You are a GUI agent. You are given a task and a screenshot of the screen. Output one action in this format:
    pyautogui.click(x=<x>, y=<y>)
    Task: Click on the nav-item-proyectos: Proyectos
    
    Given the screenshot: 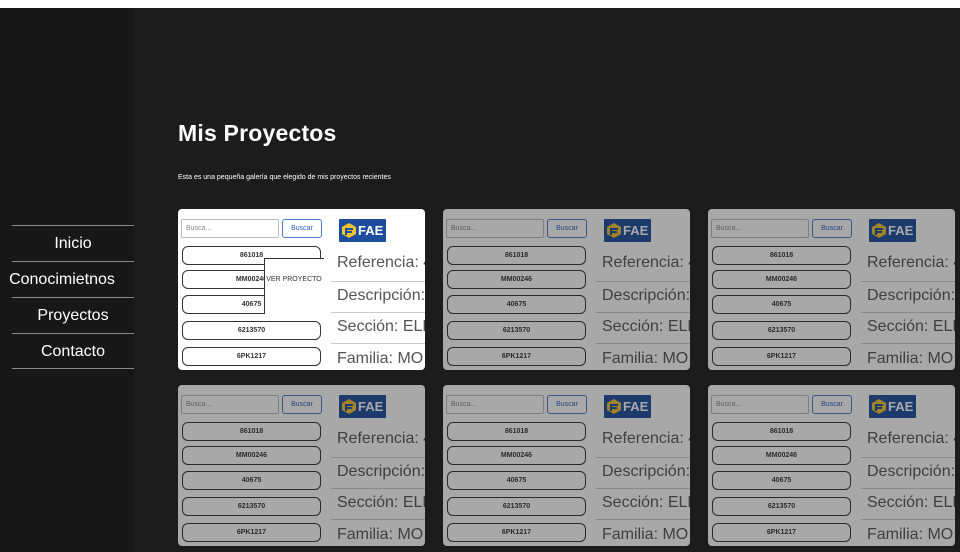 What is the action you would take?
    pyautogui.click(x=73, y=315)
    